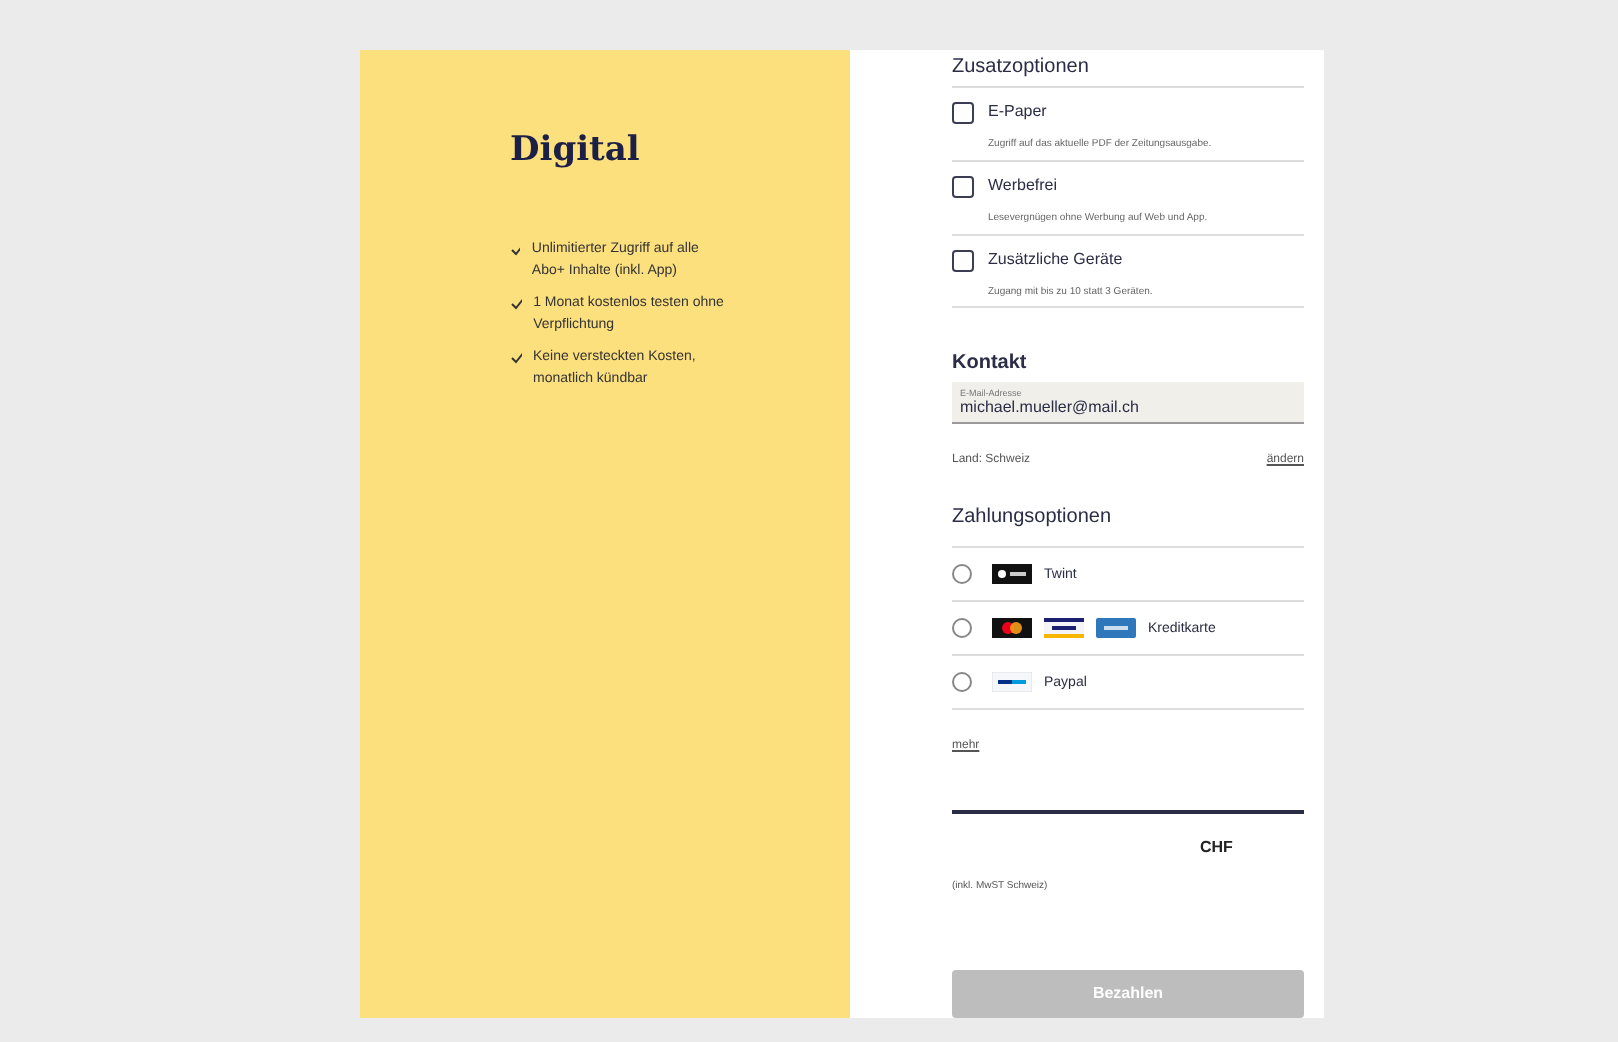 This screenshot has height=1042, width=1618. I want to click on section-title: Zahlungsoptionen, so click(1033, 517).